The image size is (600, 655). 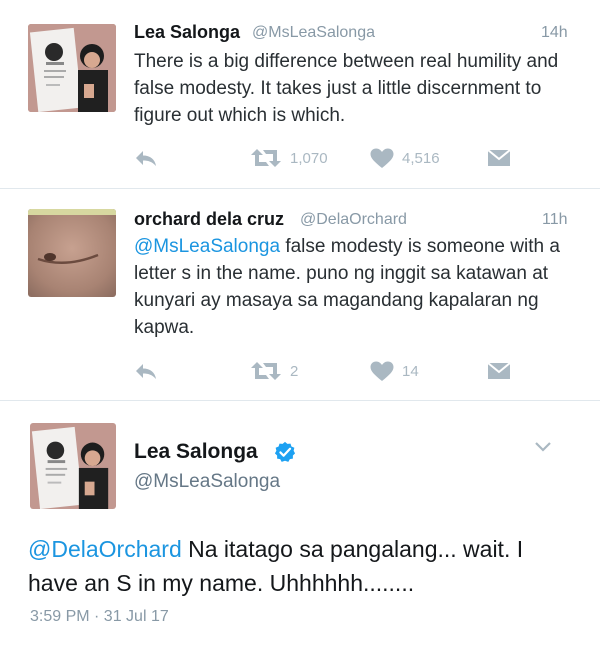 I want to click on like-count: 4,516, so click(x=421, y=158).